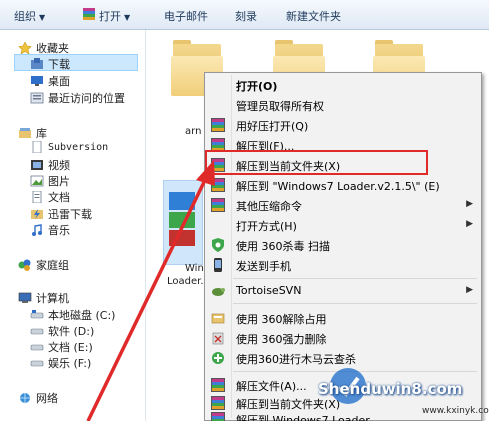 This screenshot has height=421, width=489. What do you see at coordinates (272, 126) in the screenshot?
I see `menu-item-label: 用好压打开(Q)` at bounding box center [272, 126].